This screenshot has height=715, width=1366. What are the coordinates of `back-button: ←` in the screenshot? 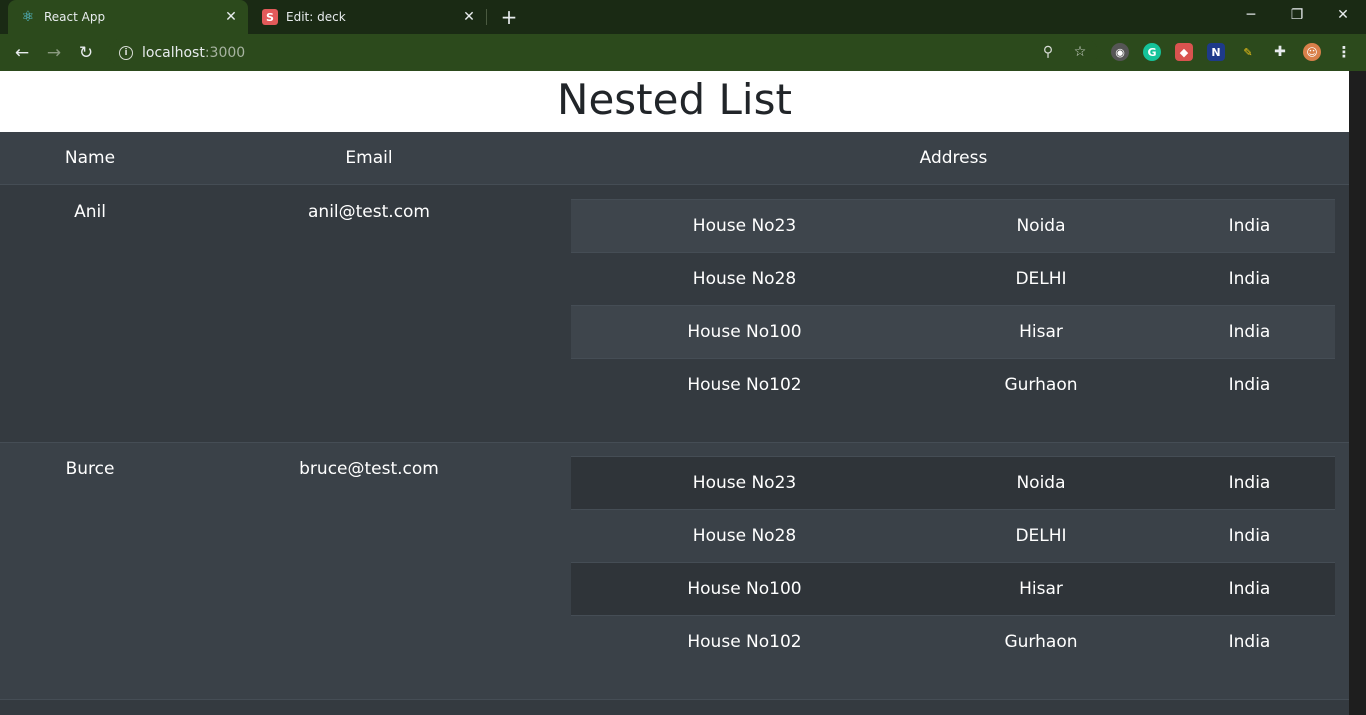 It's located at (22, 53).